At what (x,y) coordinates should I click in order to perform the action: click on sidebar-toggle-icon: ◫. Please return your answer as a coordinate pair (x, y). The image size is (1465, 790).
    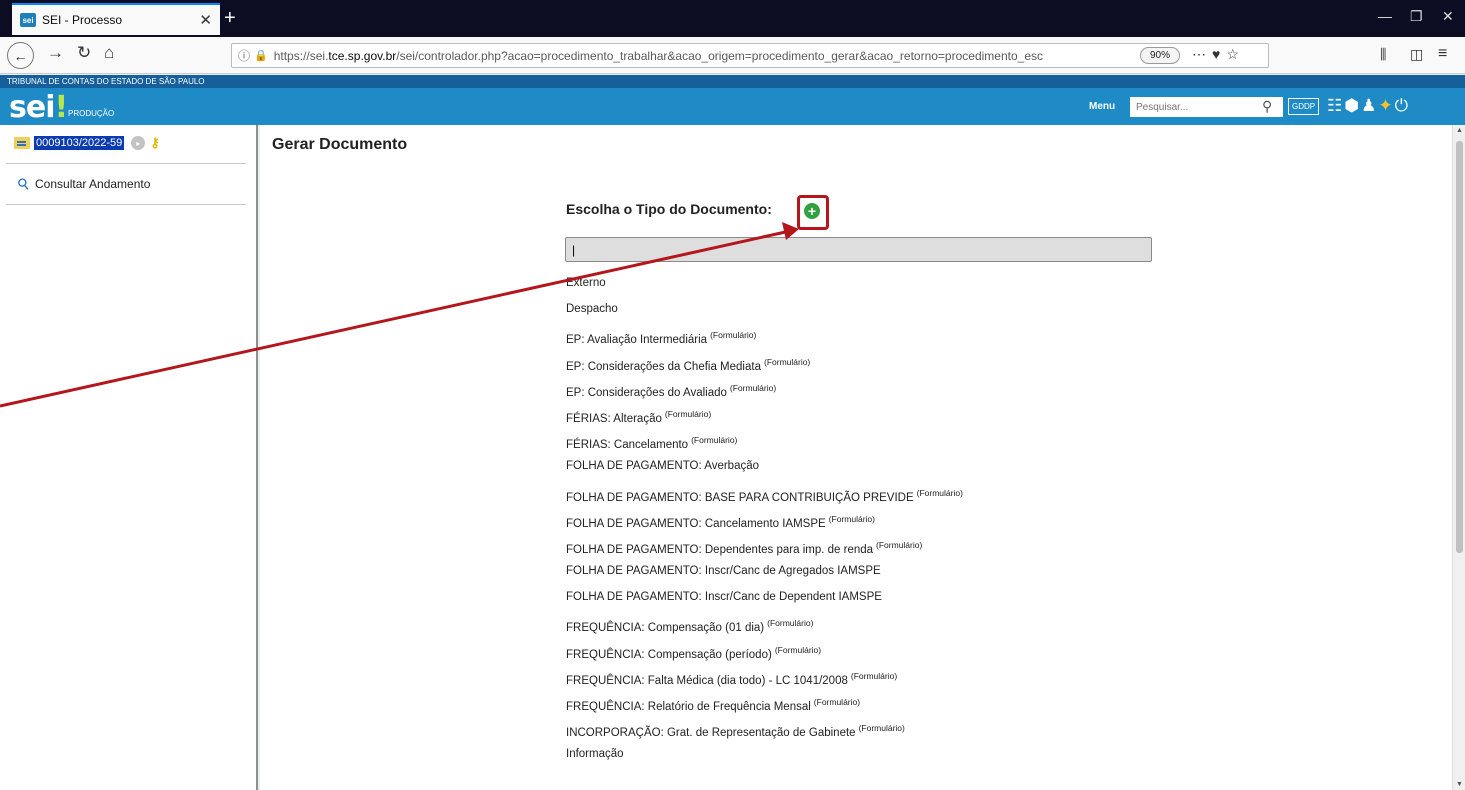
    Looking at the image, I should click on (1416, 54).